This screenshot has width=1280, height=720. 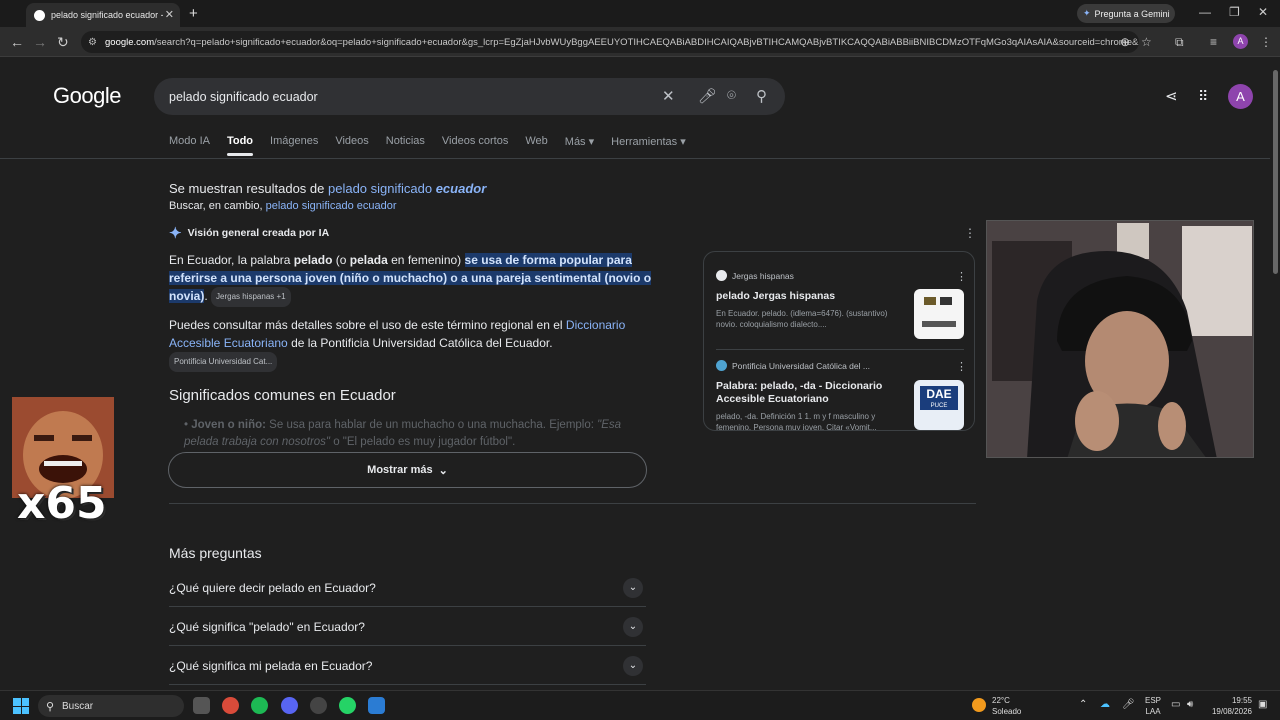 I want to click on source-chip-jergas: Jergas hispanas +1, so click(x=251, y=297).